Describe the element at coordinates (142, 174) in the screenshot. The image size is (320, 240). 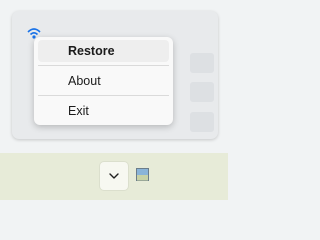
I see `app-tray-icon` at that location.